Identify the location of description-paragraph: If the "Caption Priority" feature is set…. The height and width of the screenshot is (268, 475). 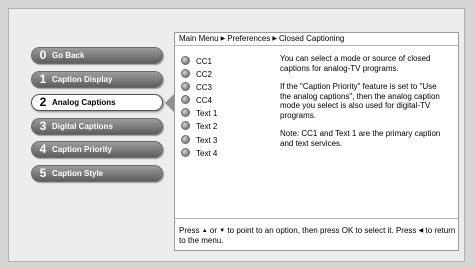
(360, 101).